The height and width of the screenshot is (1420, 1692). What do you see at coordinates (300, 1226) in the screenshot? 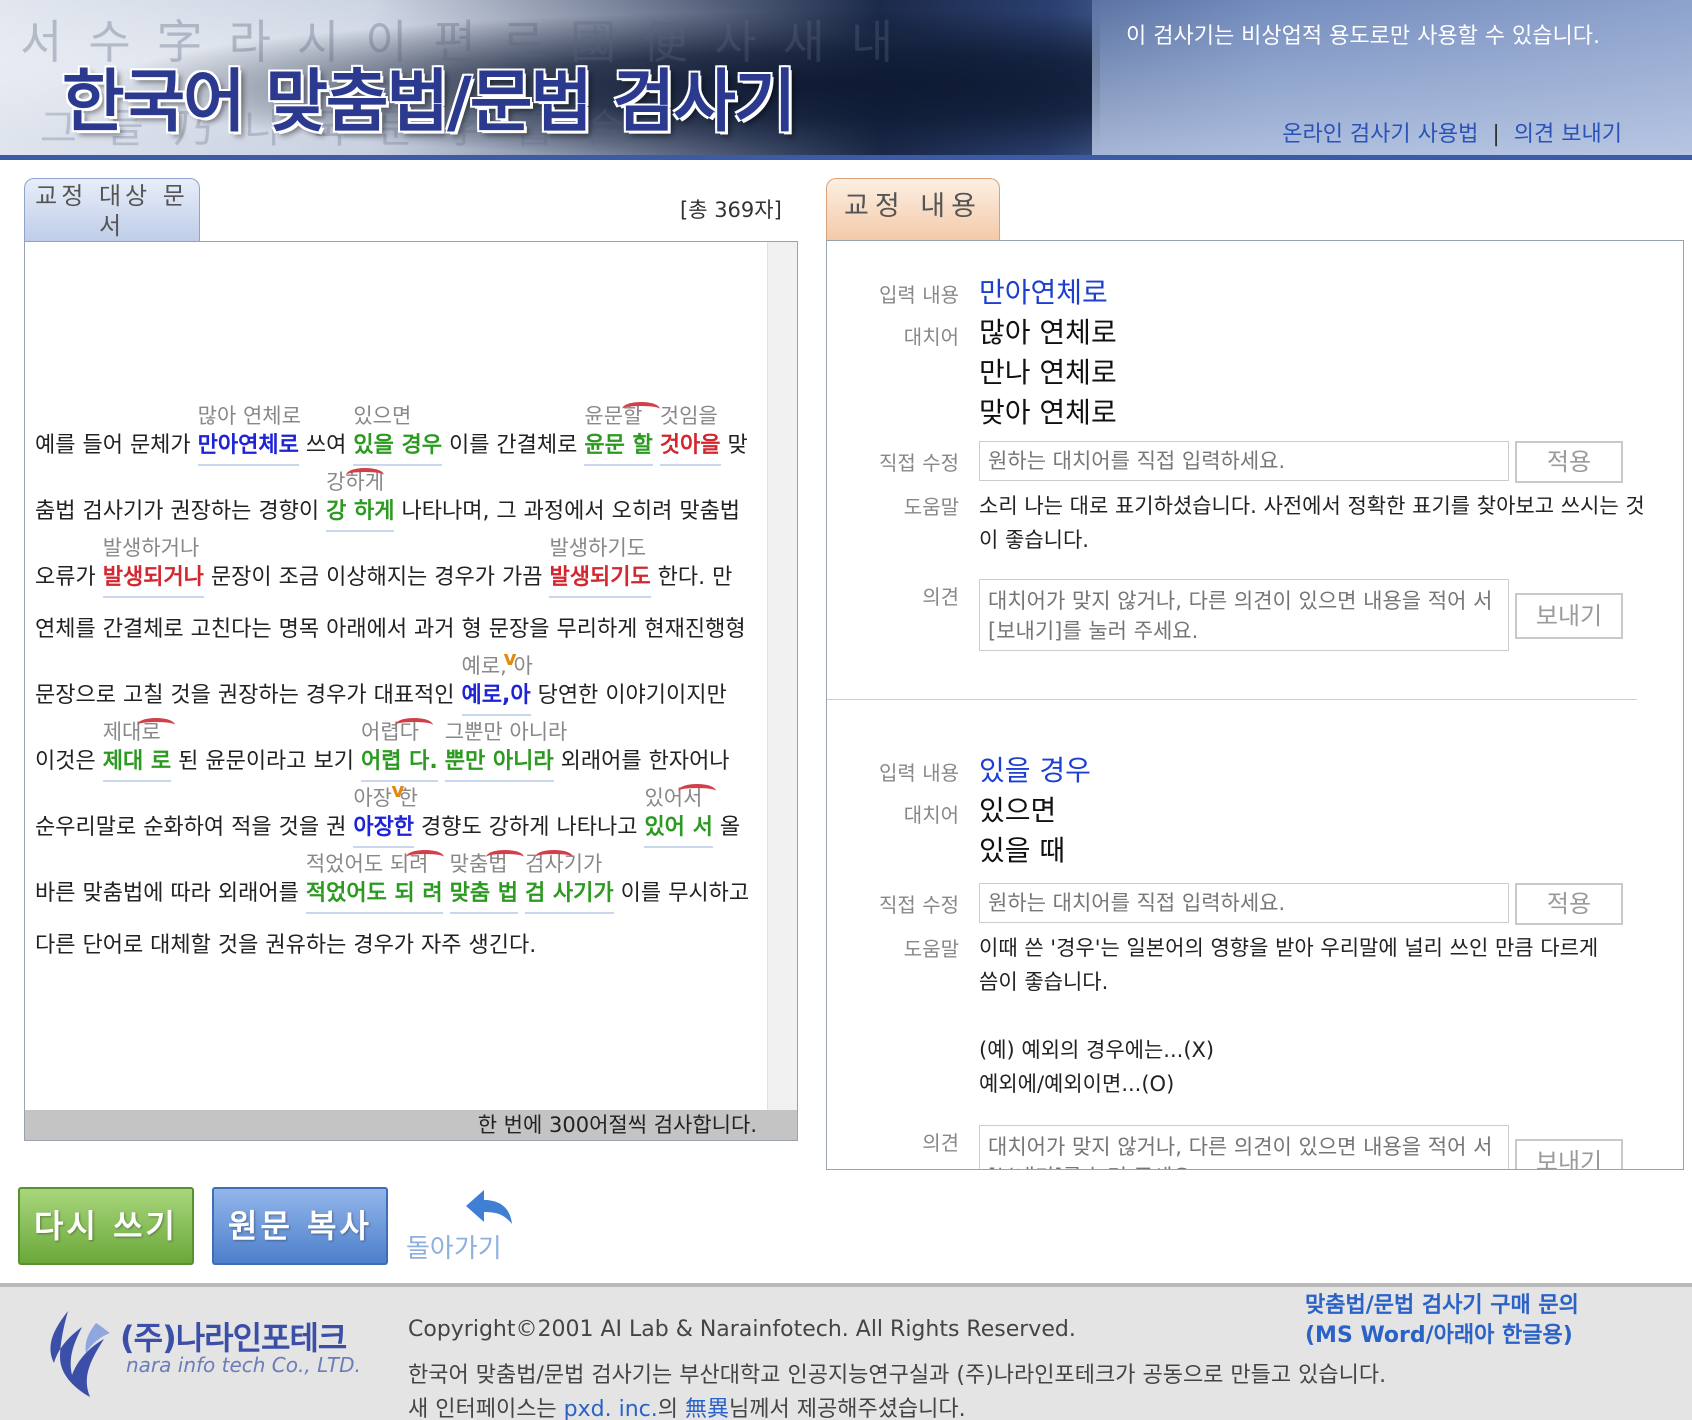
I see `copy-original-button: 원문 복사` at bounding box center [300, 1226].